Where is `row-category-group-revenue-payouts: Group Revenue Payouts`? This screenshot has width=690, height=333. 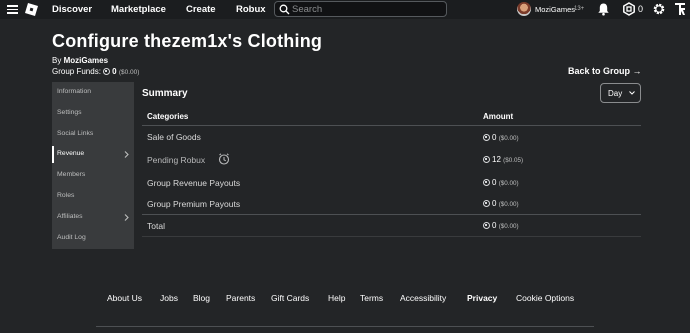 row-category-group-revenue-payouts: Group Revenue Payouts is located at coordinates (194, 183).